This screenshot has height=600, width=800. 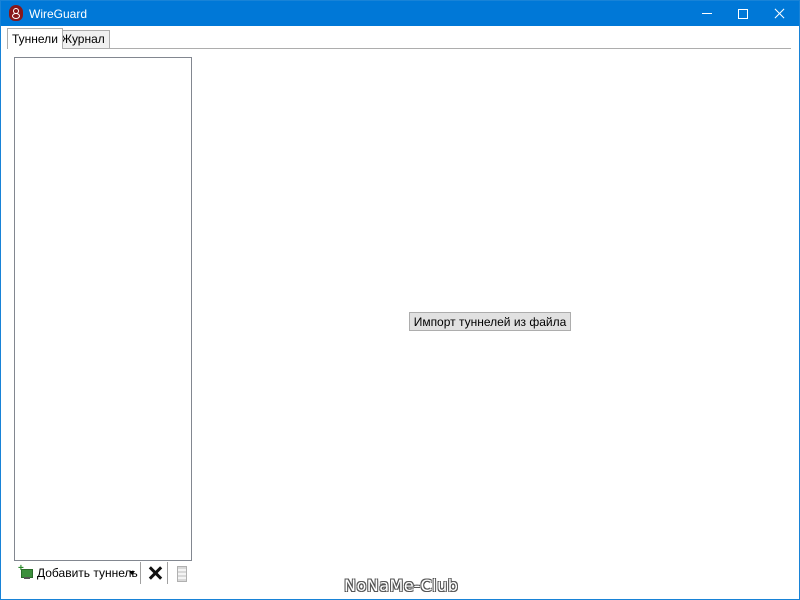 I want to click on add-tunnel-label: Добавить туннель, so click(x=87, y=573).